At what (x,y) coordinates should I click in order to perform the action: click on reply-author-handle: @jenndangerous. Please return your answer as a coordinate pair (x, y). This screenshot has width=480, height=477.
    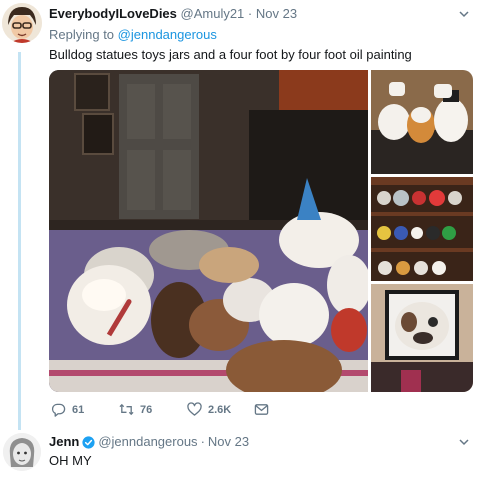
    Looking at the image, I should click on (147, 442).